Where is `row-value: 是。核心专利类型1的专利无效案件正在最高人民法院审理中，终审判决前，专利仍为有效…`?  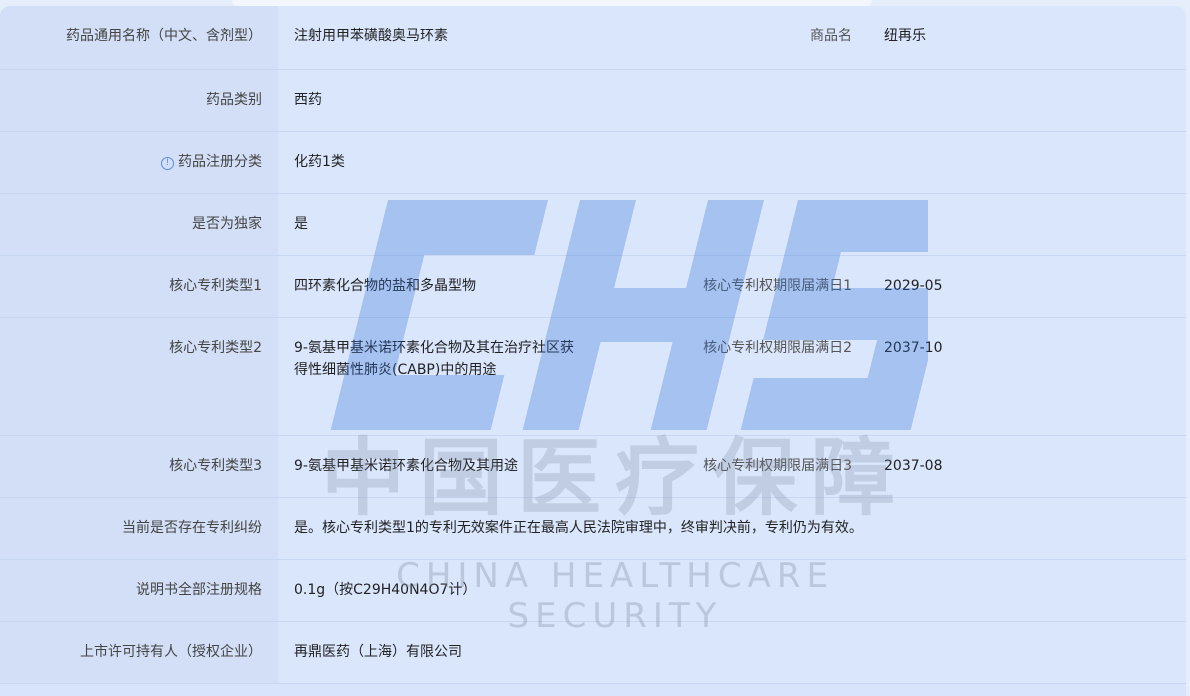
row-value: 是。核心专利类型1的专利无效案件正在最高人民法院审理中，终审判决前，专利仍为有效… is located at coordinates (732, 528).